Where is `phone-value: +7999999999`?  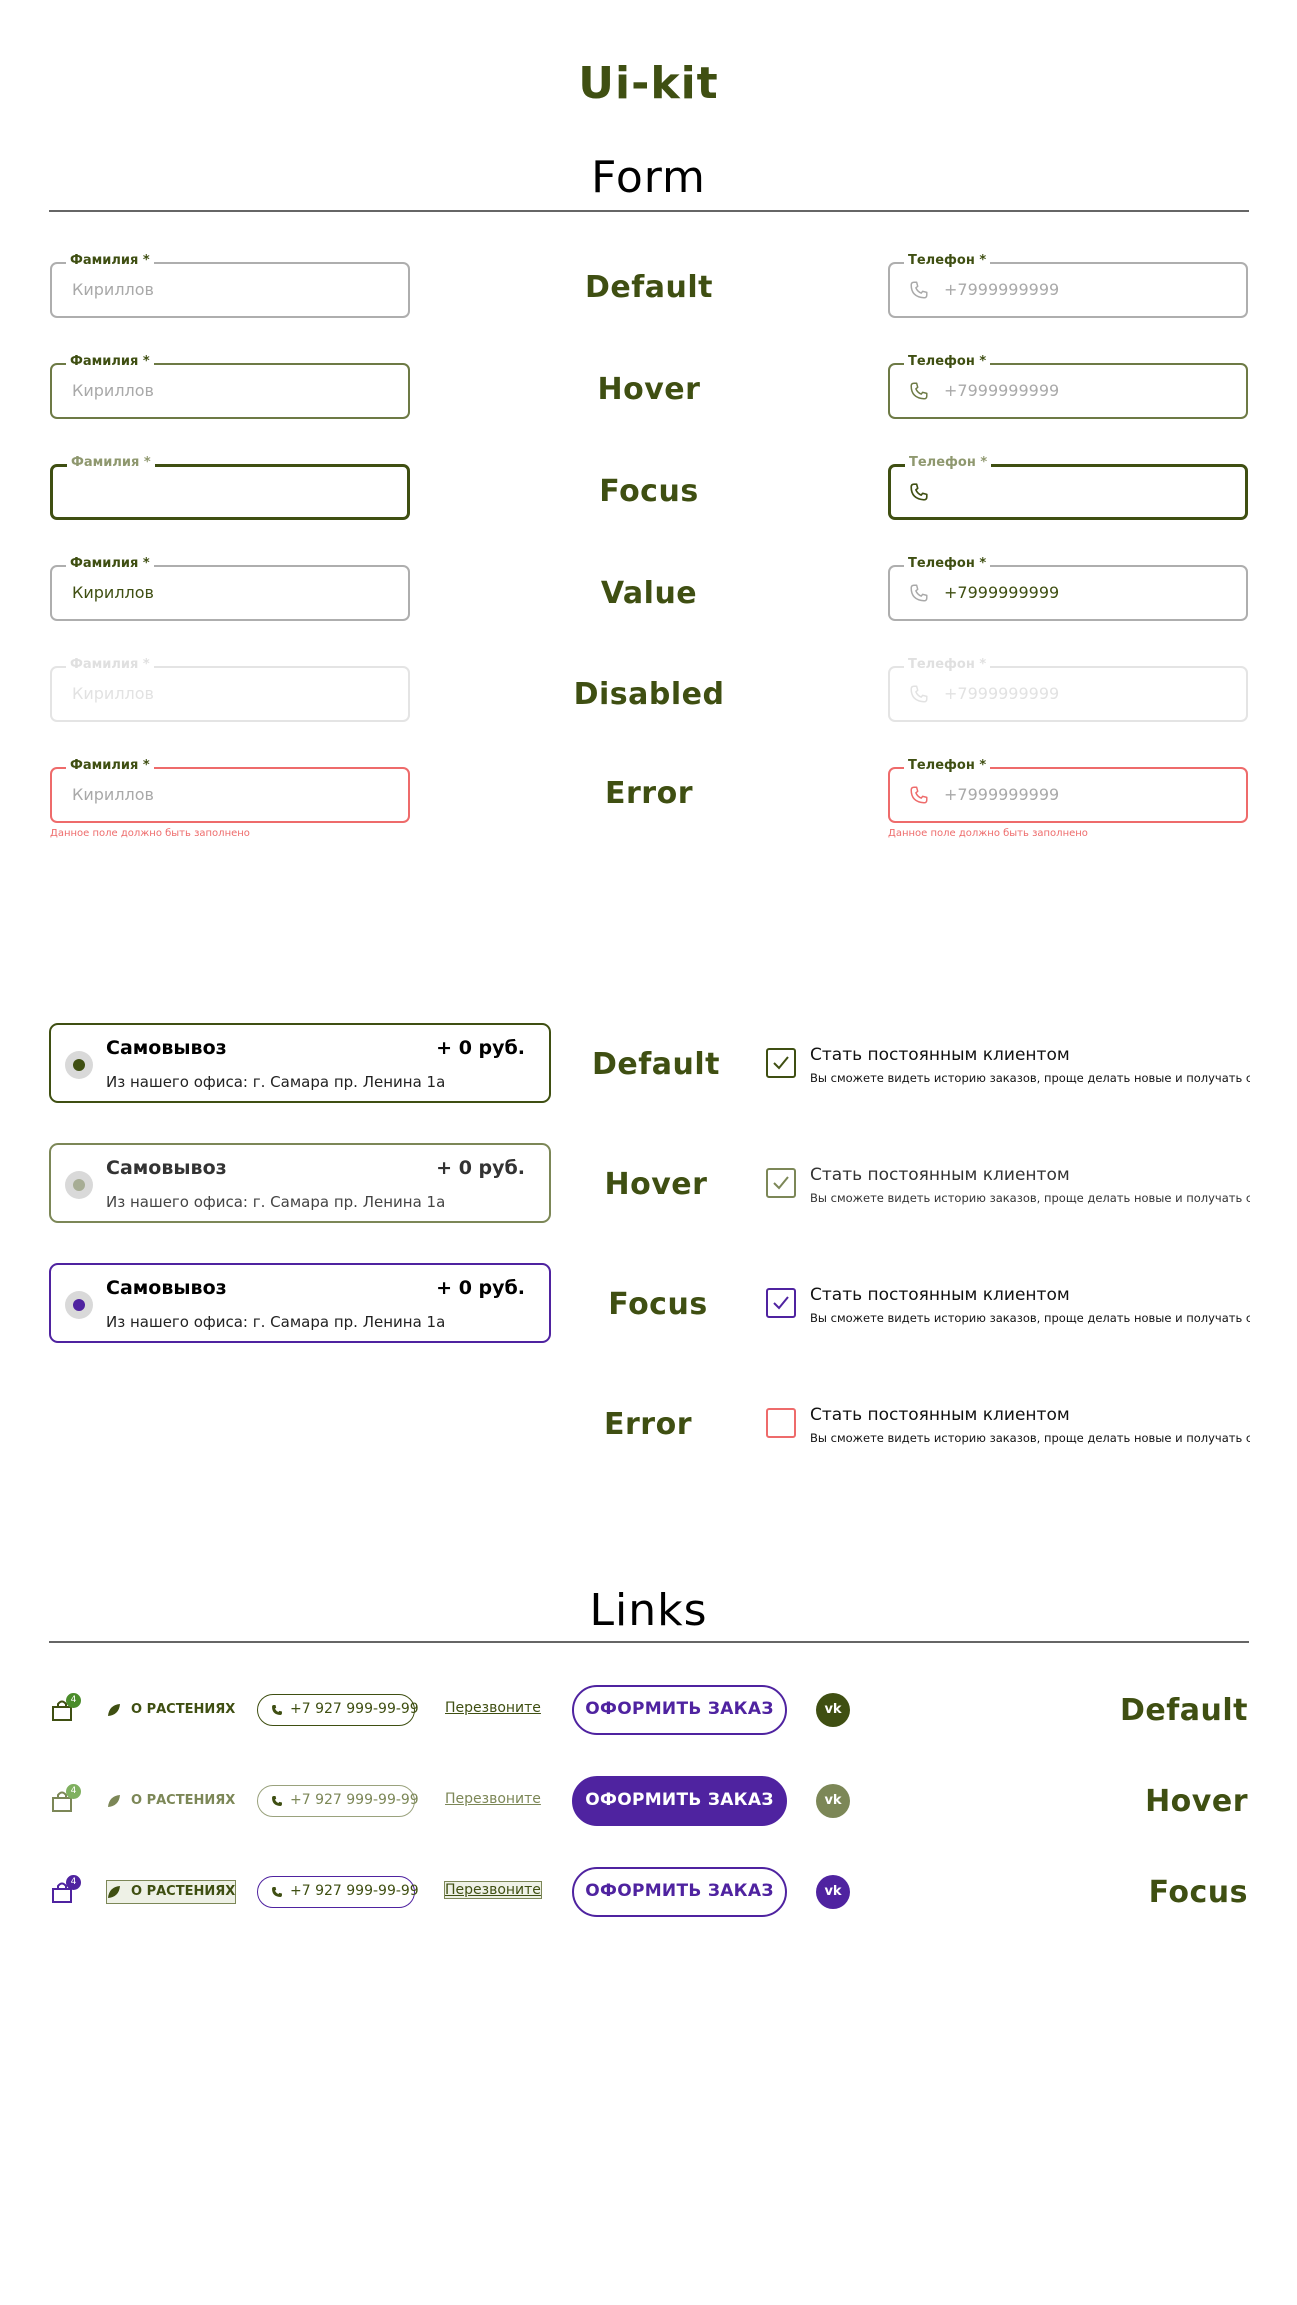
phone-value: +7999999999 is located at coordinates (1002, 592).